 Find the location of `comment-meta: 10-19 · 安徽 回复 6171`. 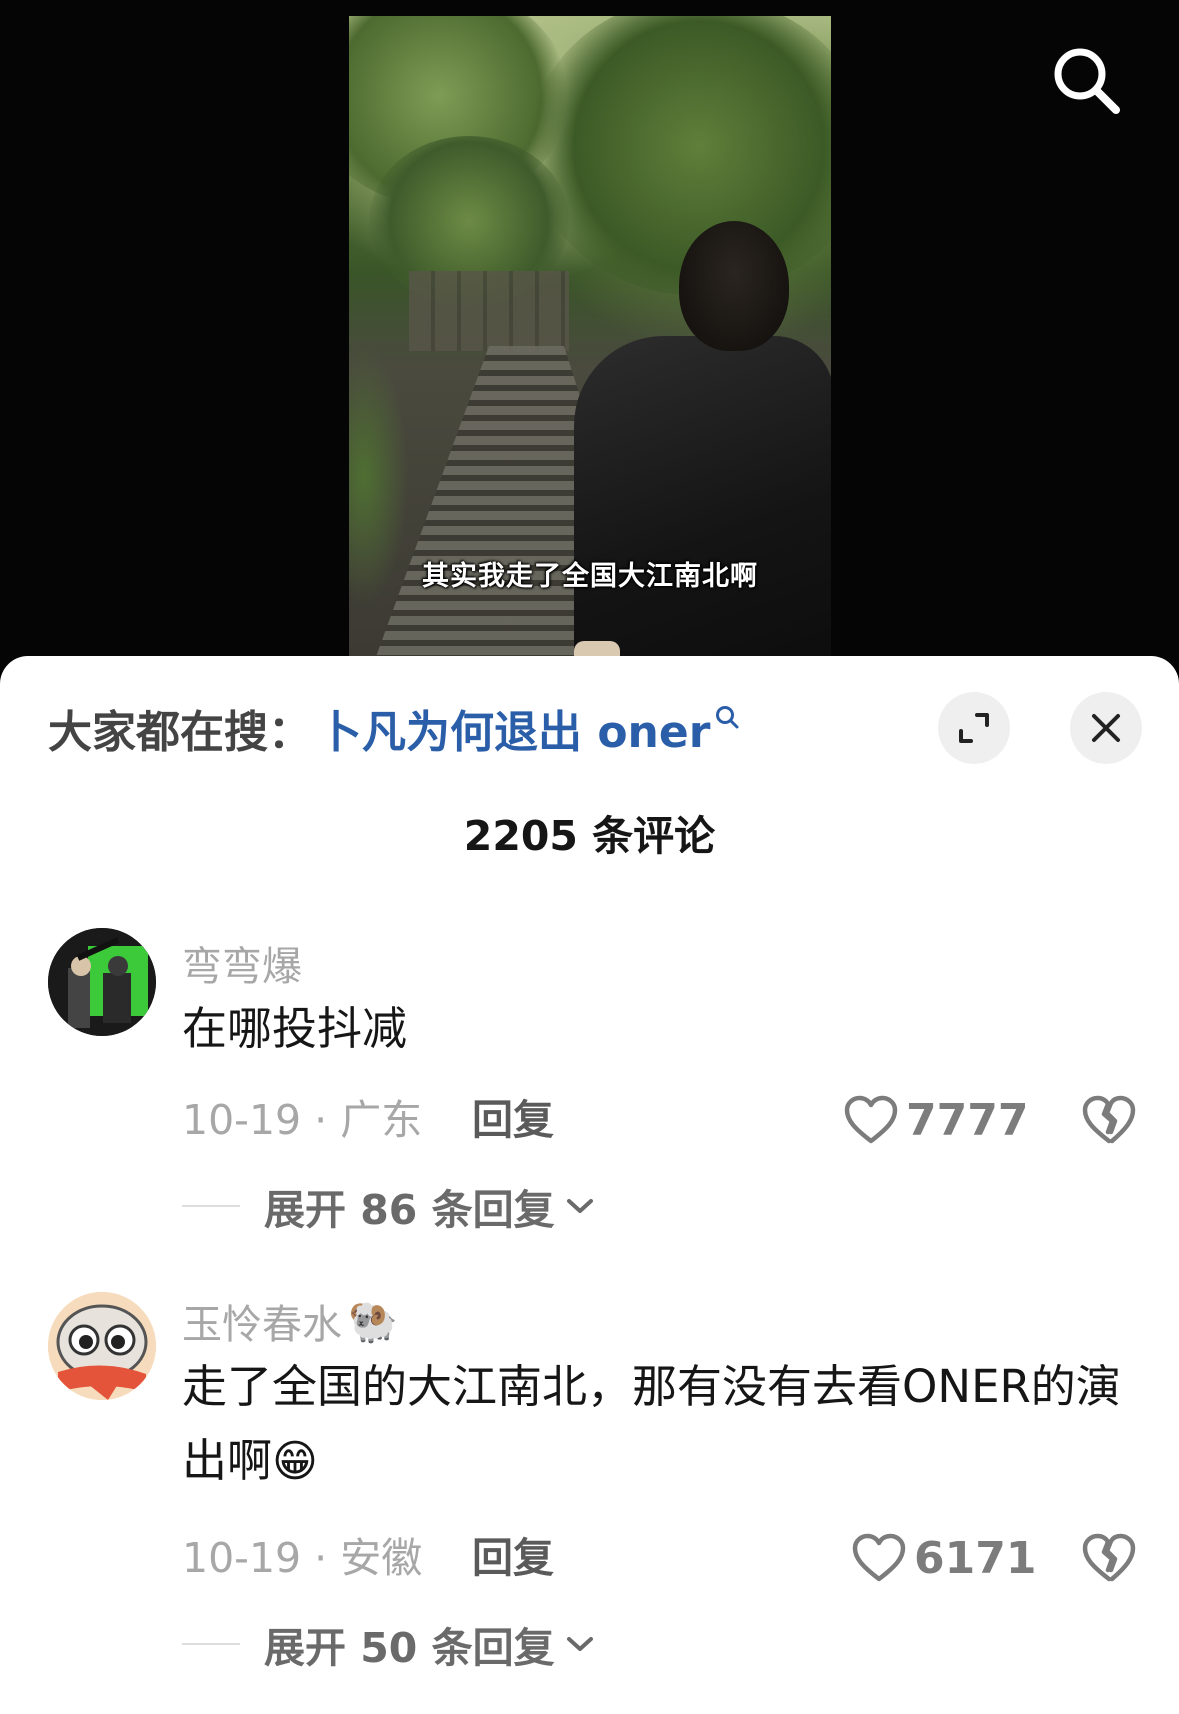

comment-meta: 10-19 · 安徽 回复 6171 is located at coordinates (659, 1558).